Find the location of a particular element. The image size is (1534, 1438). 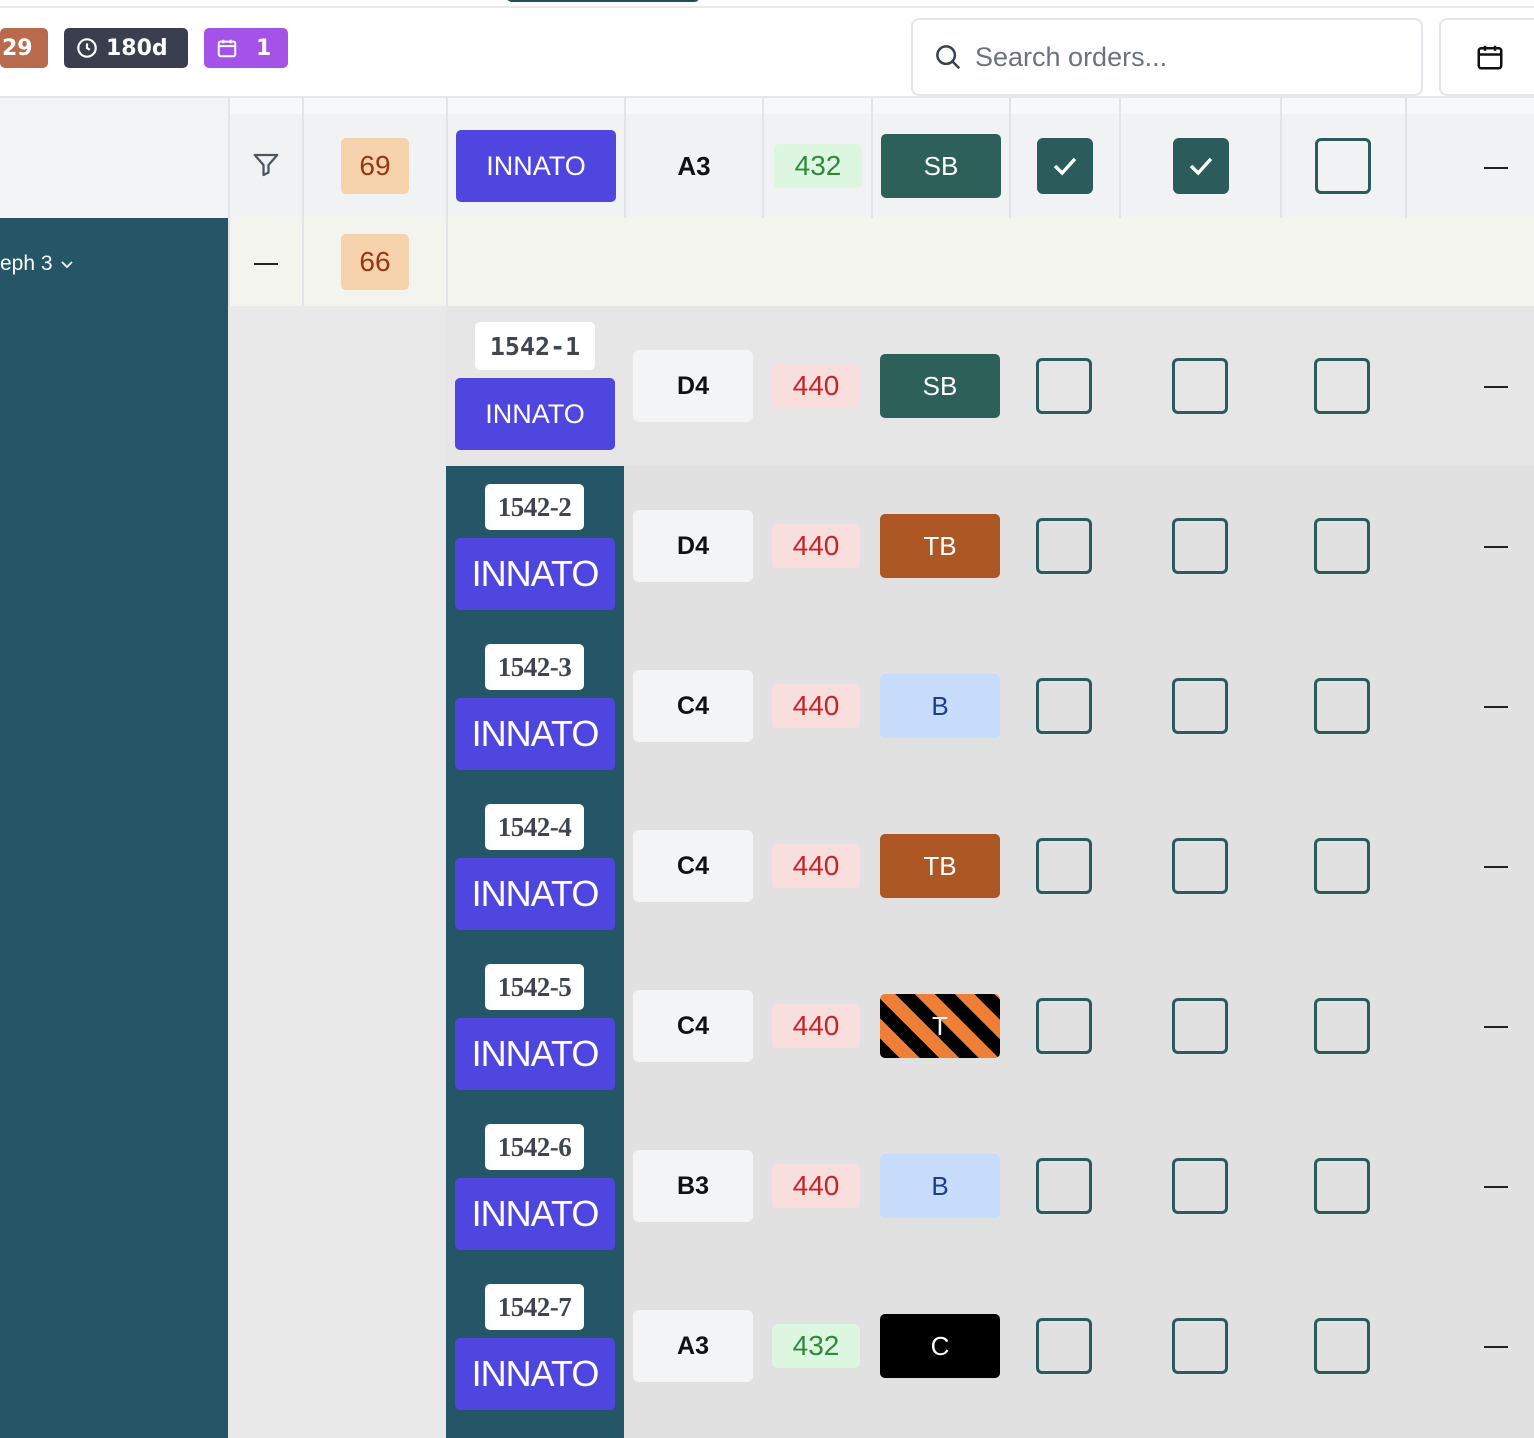

order-id-label: 1542-7 is located at coordinates (534, 1307).